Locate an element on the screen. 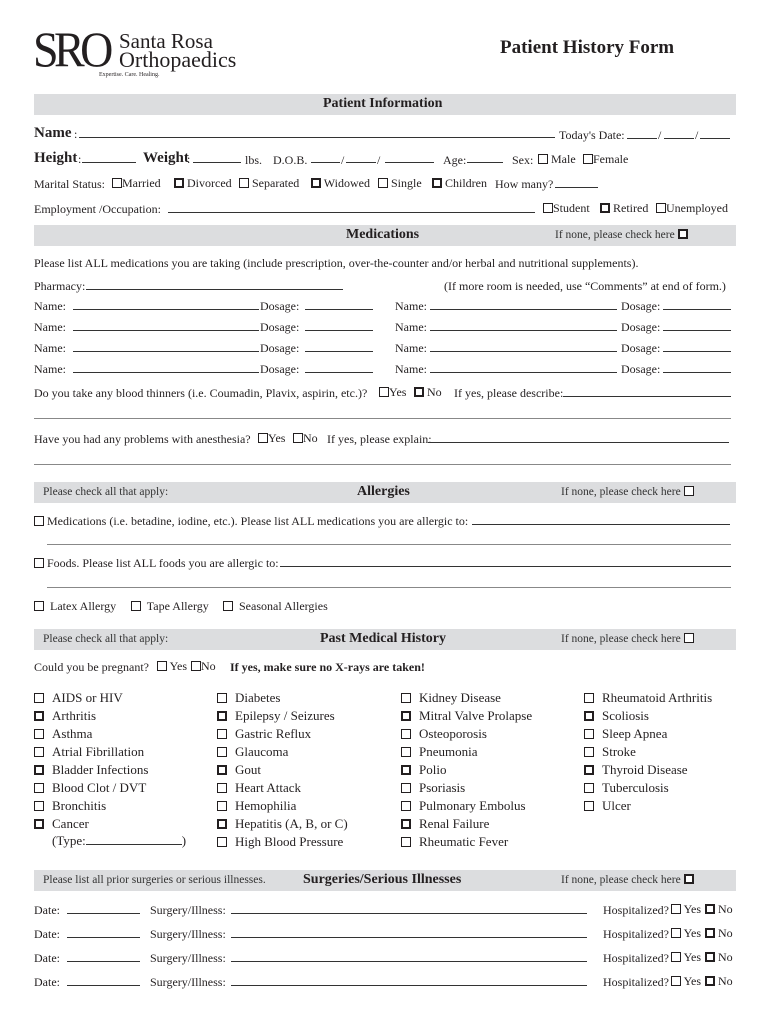 Image resolution: width=770 pixels, height=1024 pixels. todays-date-year is located at coordinates (715, 138).